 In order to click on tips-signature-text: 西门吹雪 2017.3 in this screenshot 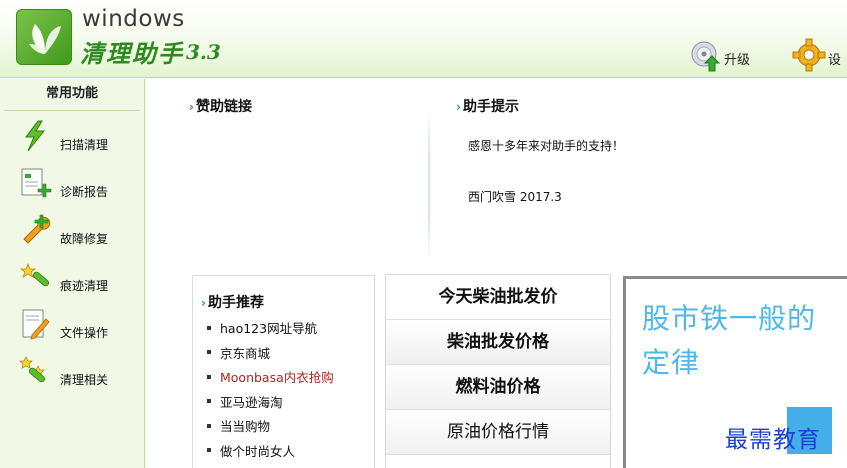, I will do `click(515, 197)`.